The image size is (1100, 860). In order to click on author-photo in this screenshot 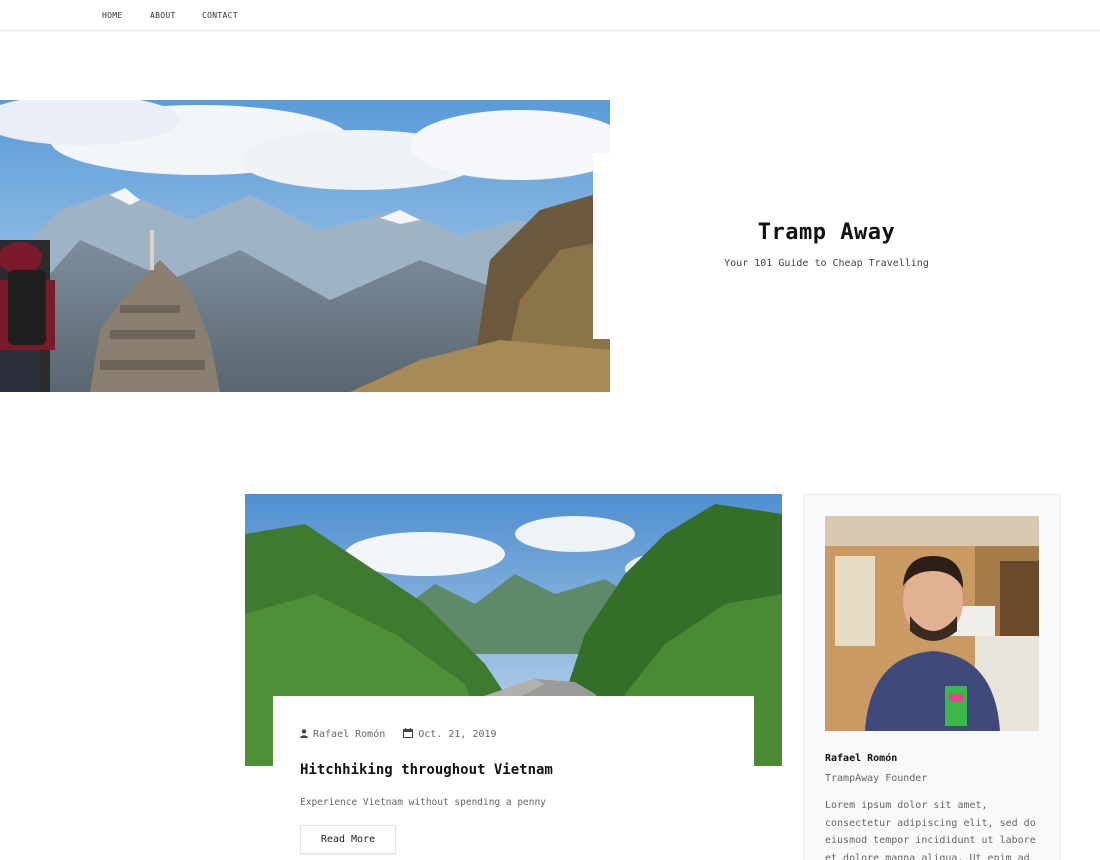, I will do `click(932, 623)`.